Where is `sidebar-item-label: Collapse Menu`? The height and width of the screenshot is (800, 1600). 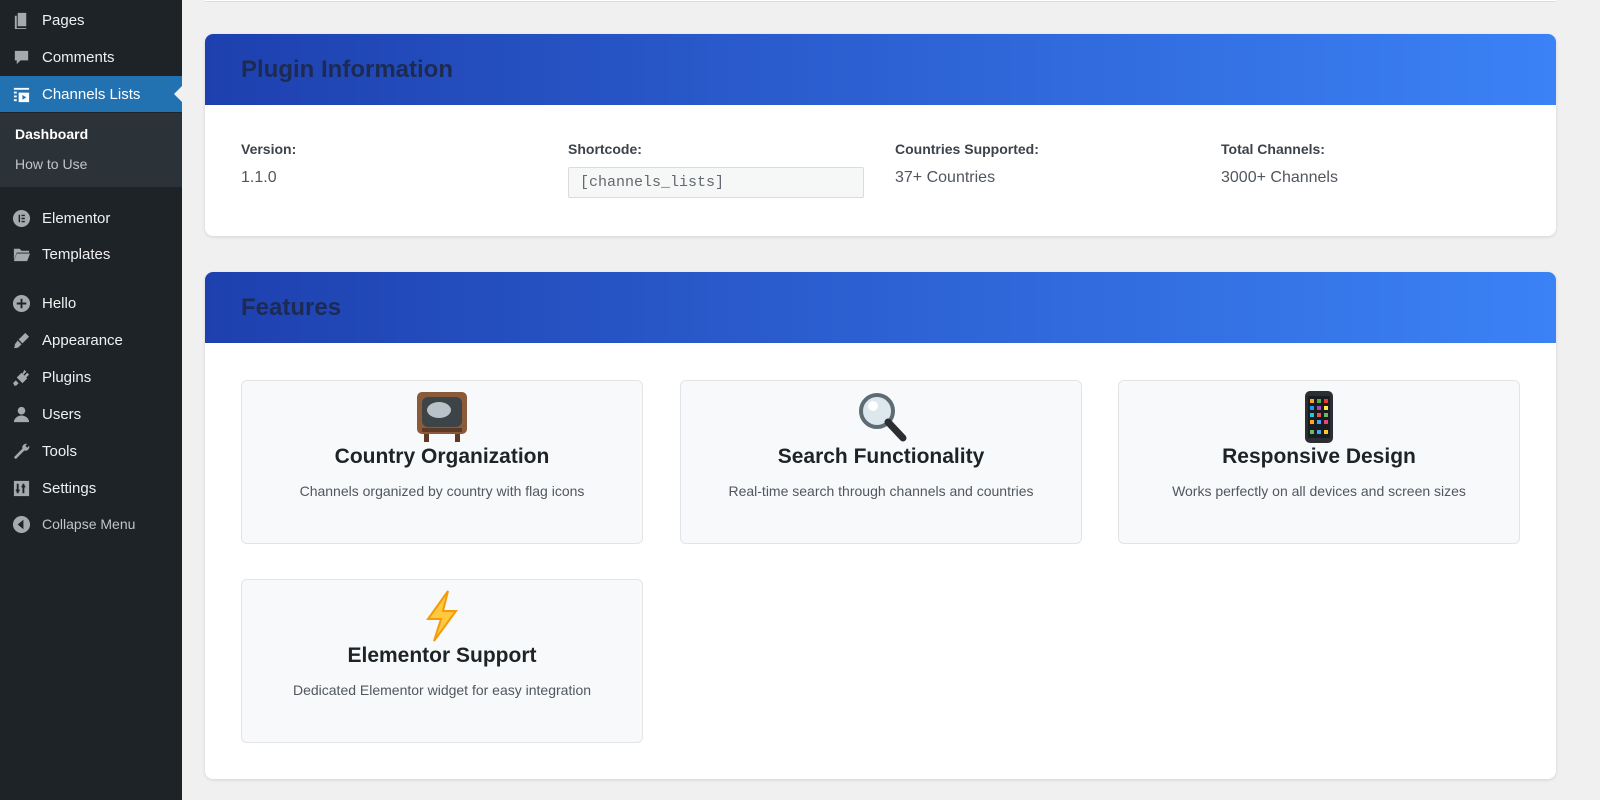
sidebar-item-label: Collapse Menu is located at coordinates (89, 524).